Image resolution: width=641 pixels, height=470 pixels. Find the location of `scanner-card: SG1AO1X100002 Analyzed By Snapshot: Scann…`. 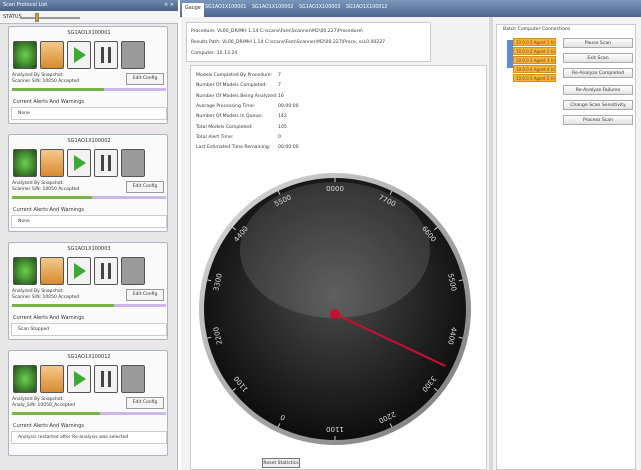

scanner-card: SG1AO1X100002 Analyzed By Snapshot: Scann… is located at coordinates (88, 183).